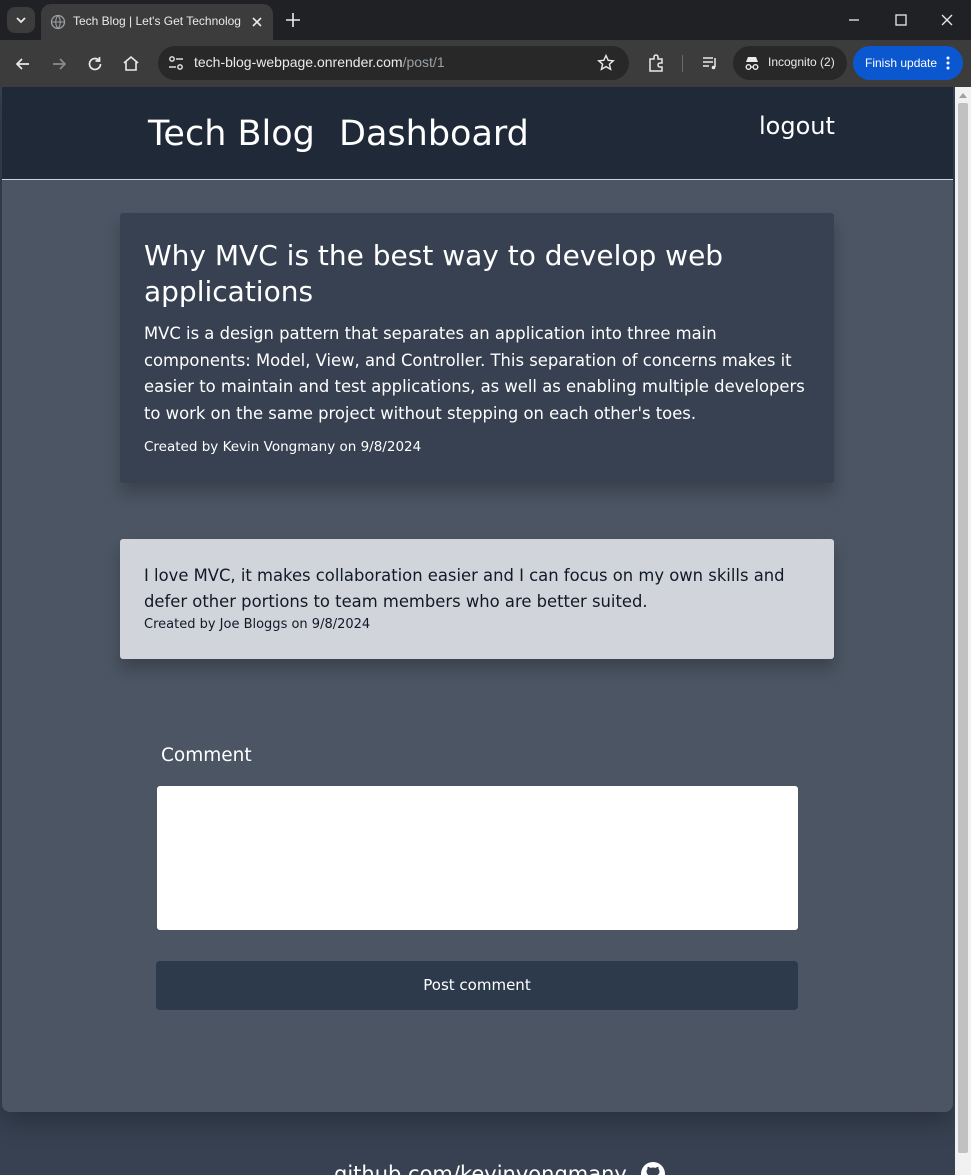 Image resolution: width=971 pixels, height=1175 pixels. I want to click on tab-search-button, so click(21, 20).